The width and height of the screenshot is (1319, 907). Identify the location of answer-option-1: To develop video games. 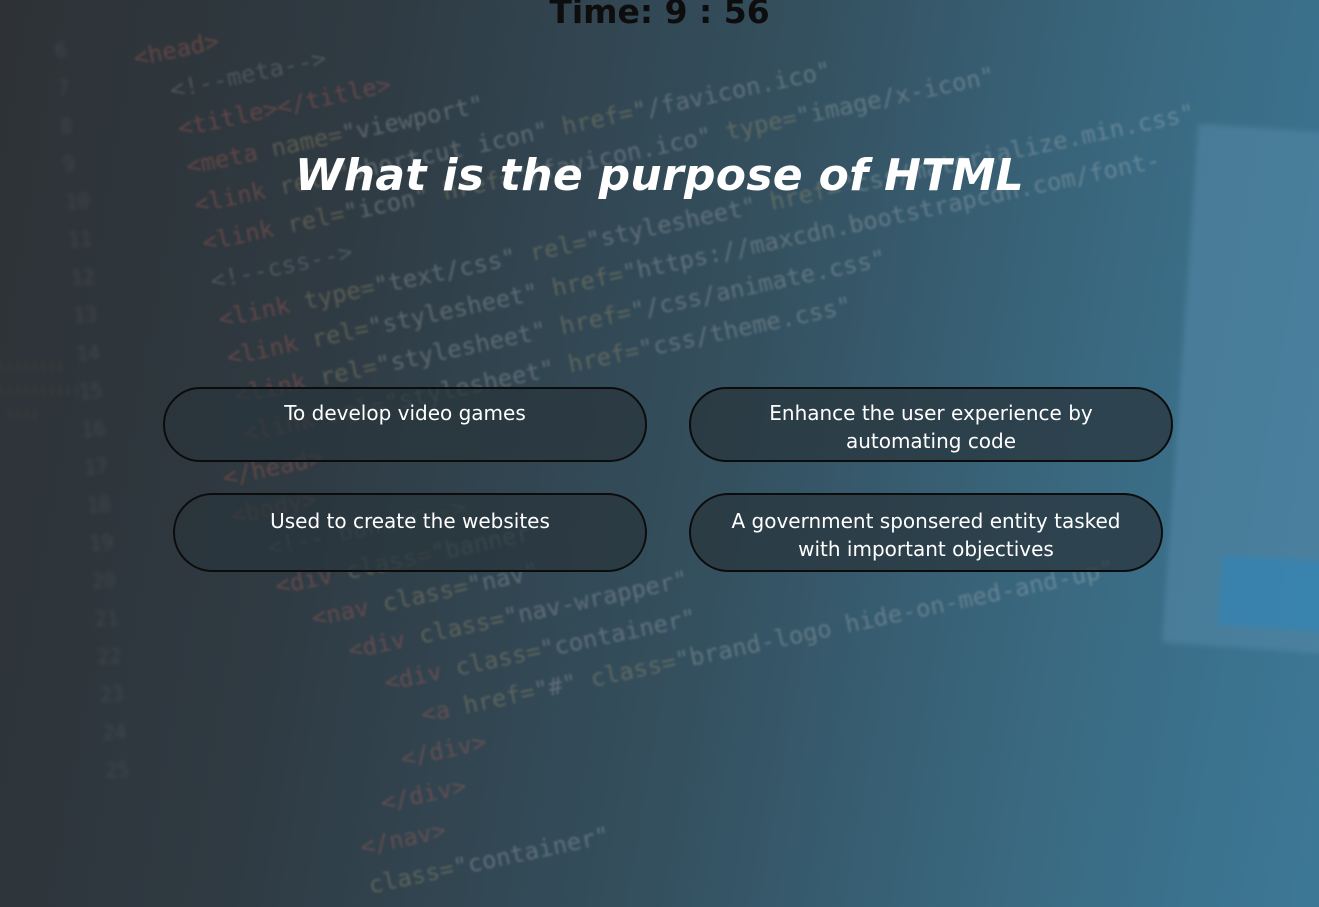
(405, 424).